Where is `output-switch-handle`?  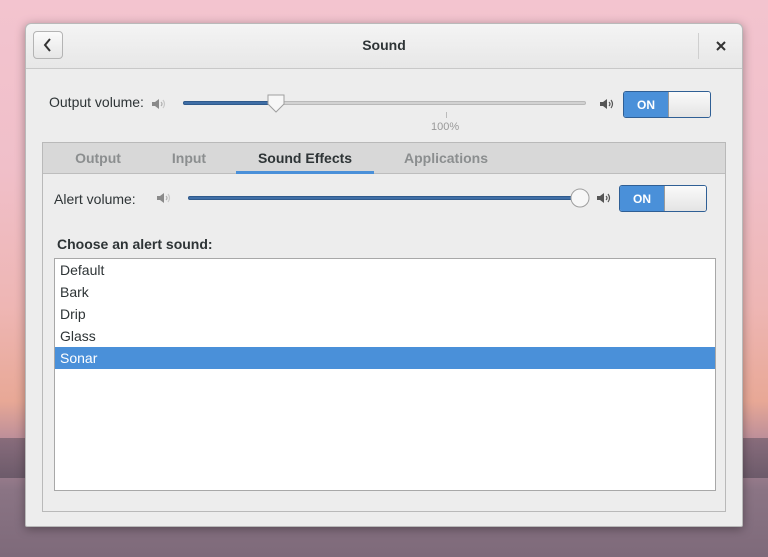
output-switch-handle is located at coordinates (689, 104).